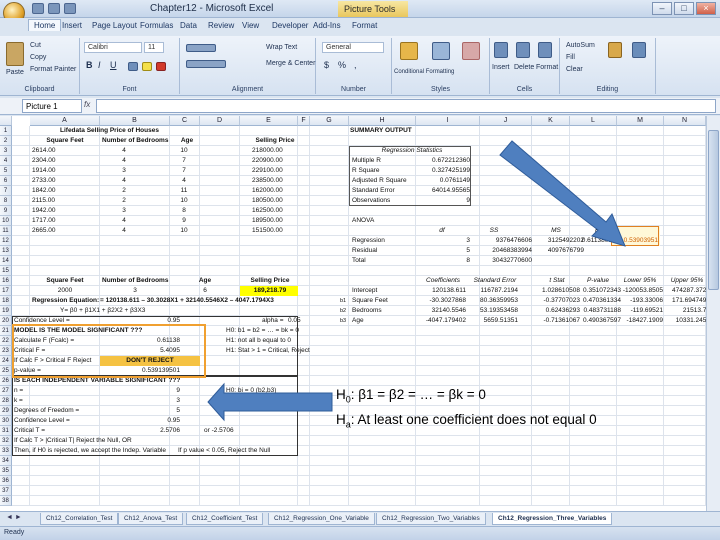  What do you see at coordinates (206, 64) in the screenshot?
I see `align-bottom-icons` at bounding box center [206, 64].